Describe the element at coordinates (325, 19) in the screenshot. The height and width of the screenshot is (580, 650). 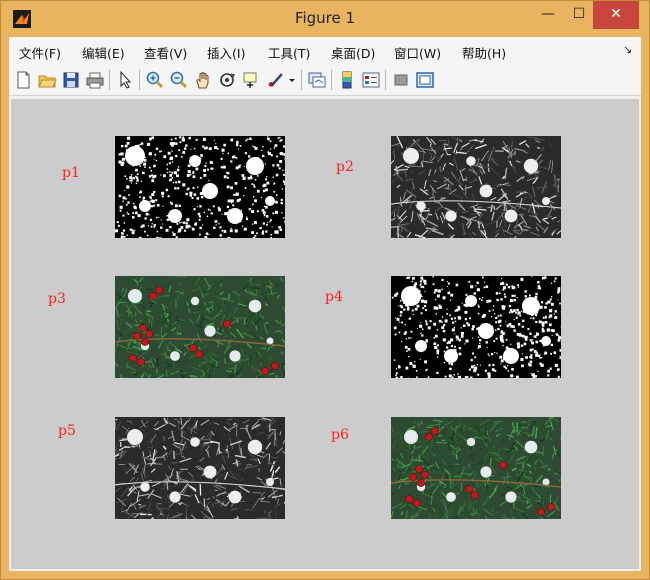
I see `title-bar: Figure 1 — ☐ ✕` at that location.